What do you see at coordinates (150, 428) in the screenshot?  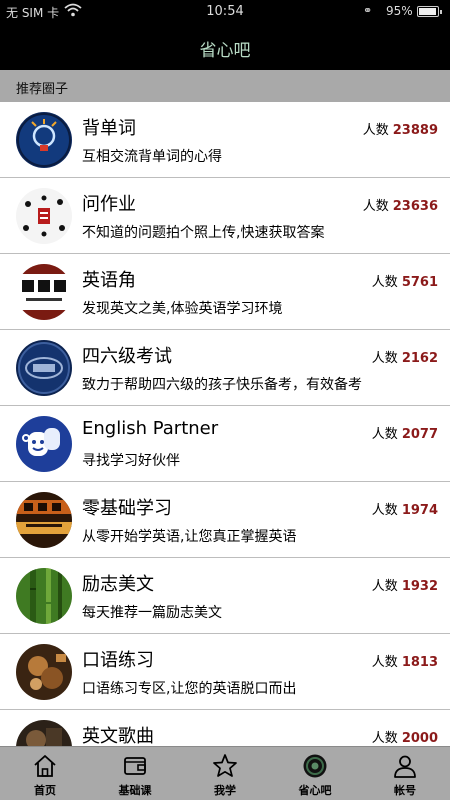 I see `group-name: English Partner` at bounding box center [150, 428].